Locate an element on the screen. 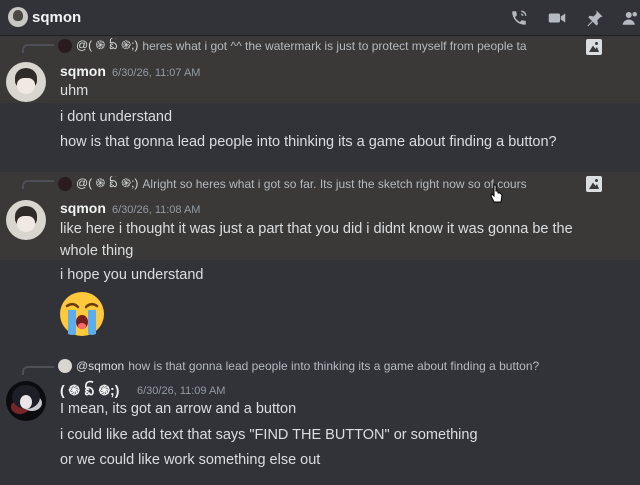 The width and height of the screenshot is (640, 485). message-text: uhm is located at coordinates (74, 91).